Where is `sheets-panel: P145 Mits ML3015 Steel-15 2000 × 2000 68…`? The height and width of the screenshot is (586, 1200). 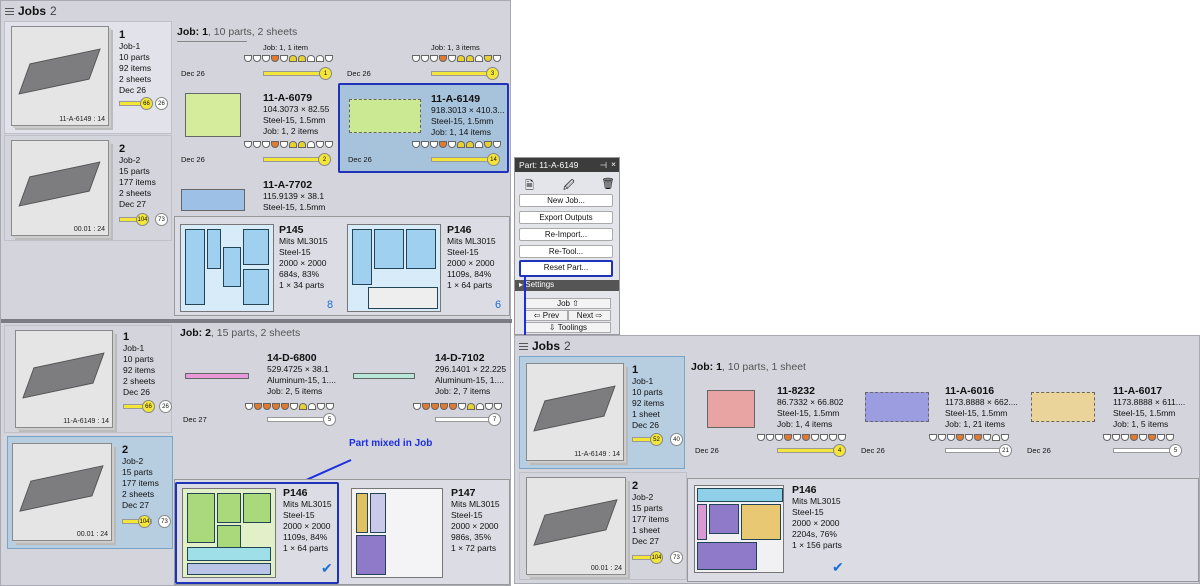
sheets-panel: P145 Mits ML3015 Steel-15 2000 × 2000 68… is located at coordinates (342, 266).